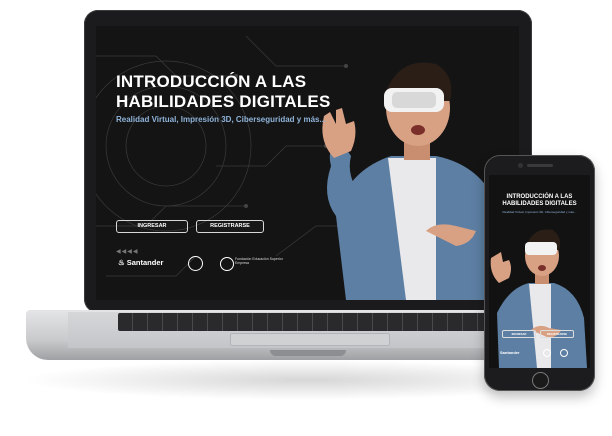 This screenshot has width=612, height=436. I want to click on phone-santander-logo: Santander, so click(510, 352).